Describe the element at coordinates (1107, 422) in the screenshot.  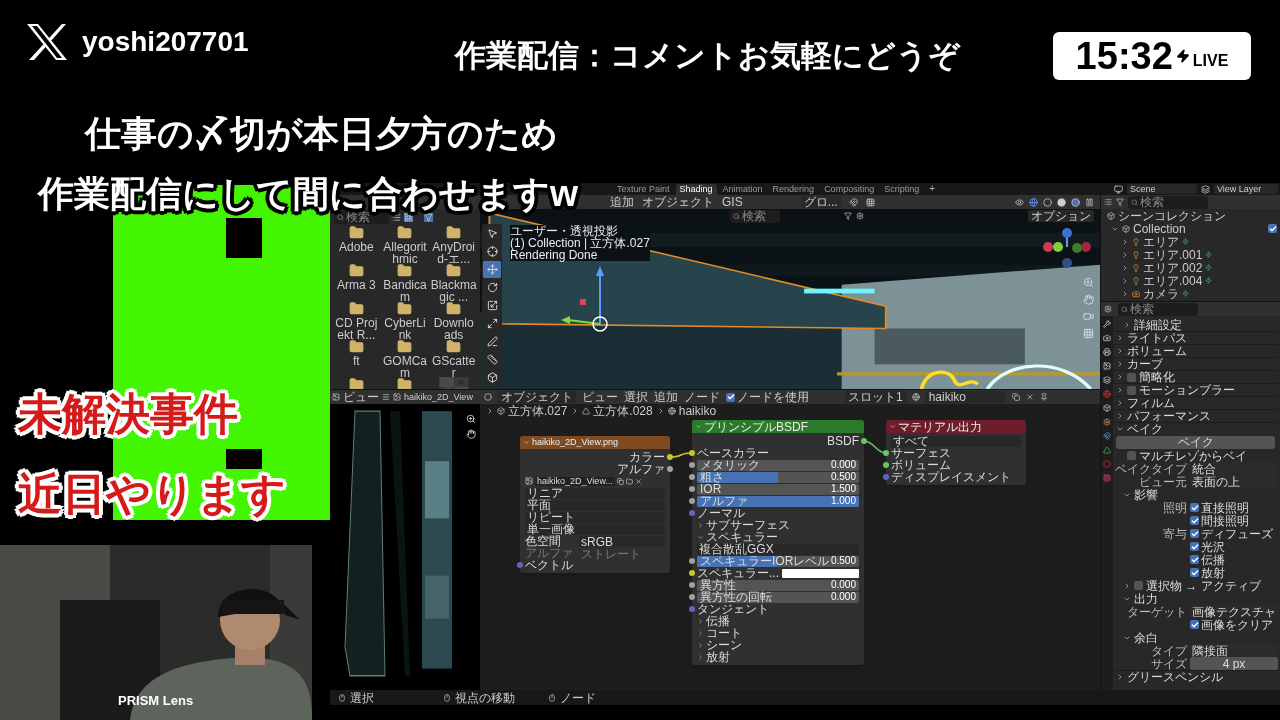
I see `properties-tab-icon` at that location.